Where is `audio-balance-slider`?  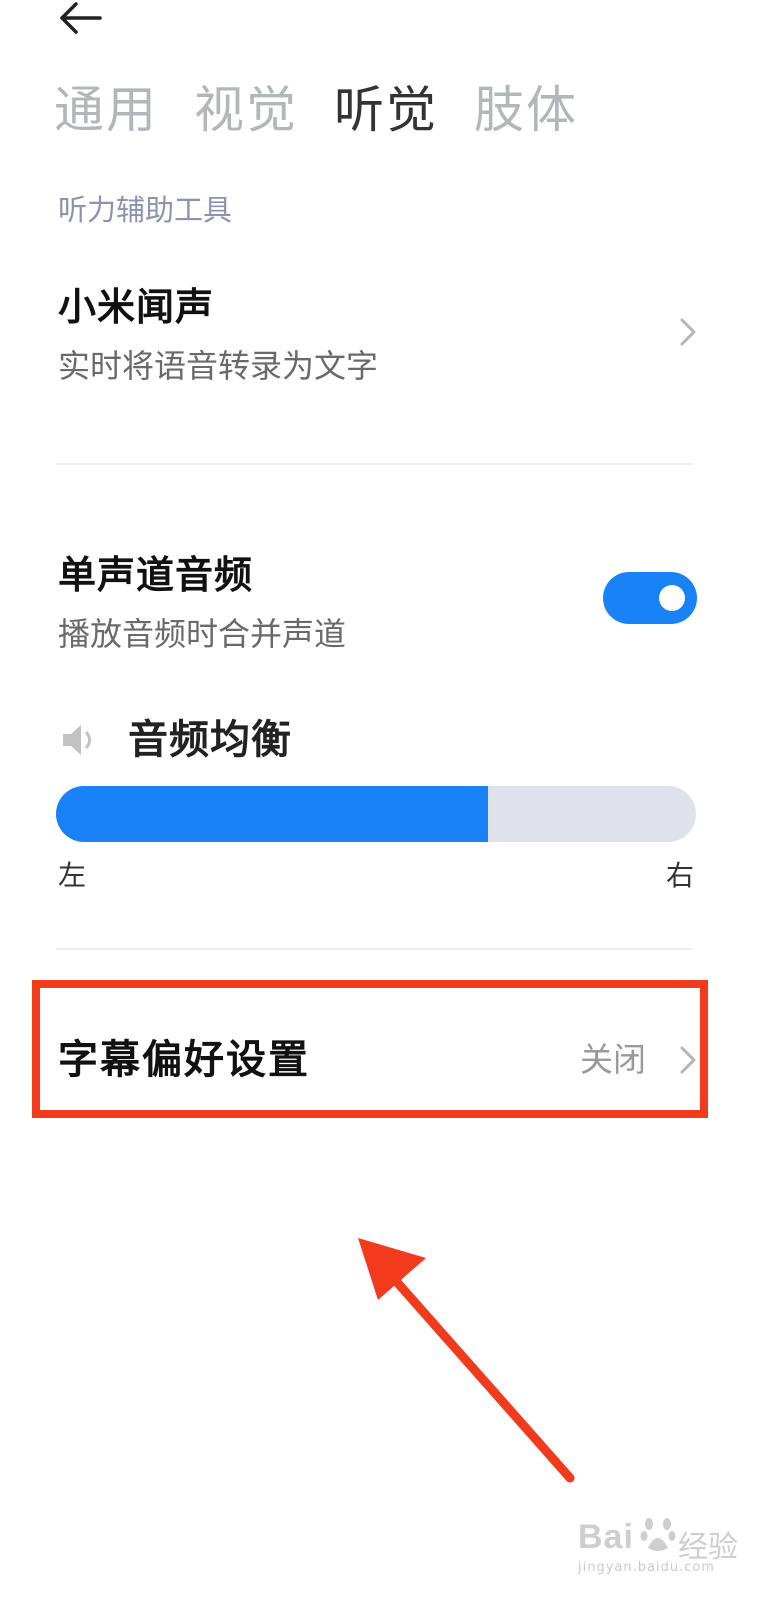 audio-balance-slider is located at coordinates (376, 814).